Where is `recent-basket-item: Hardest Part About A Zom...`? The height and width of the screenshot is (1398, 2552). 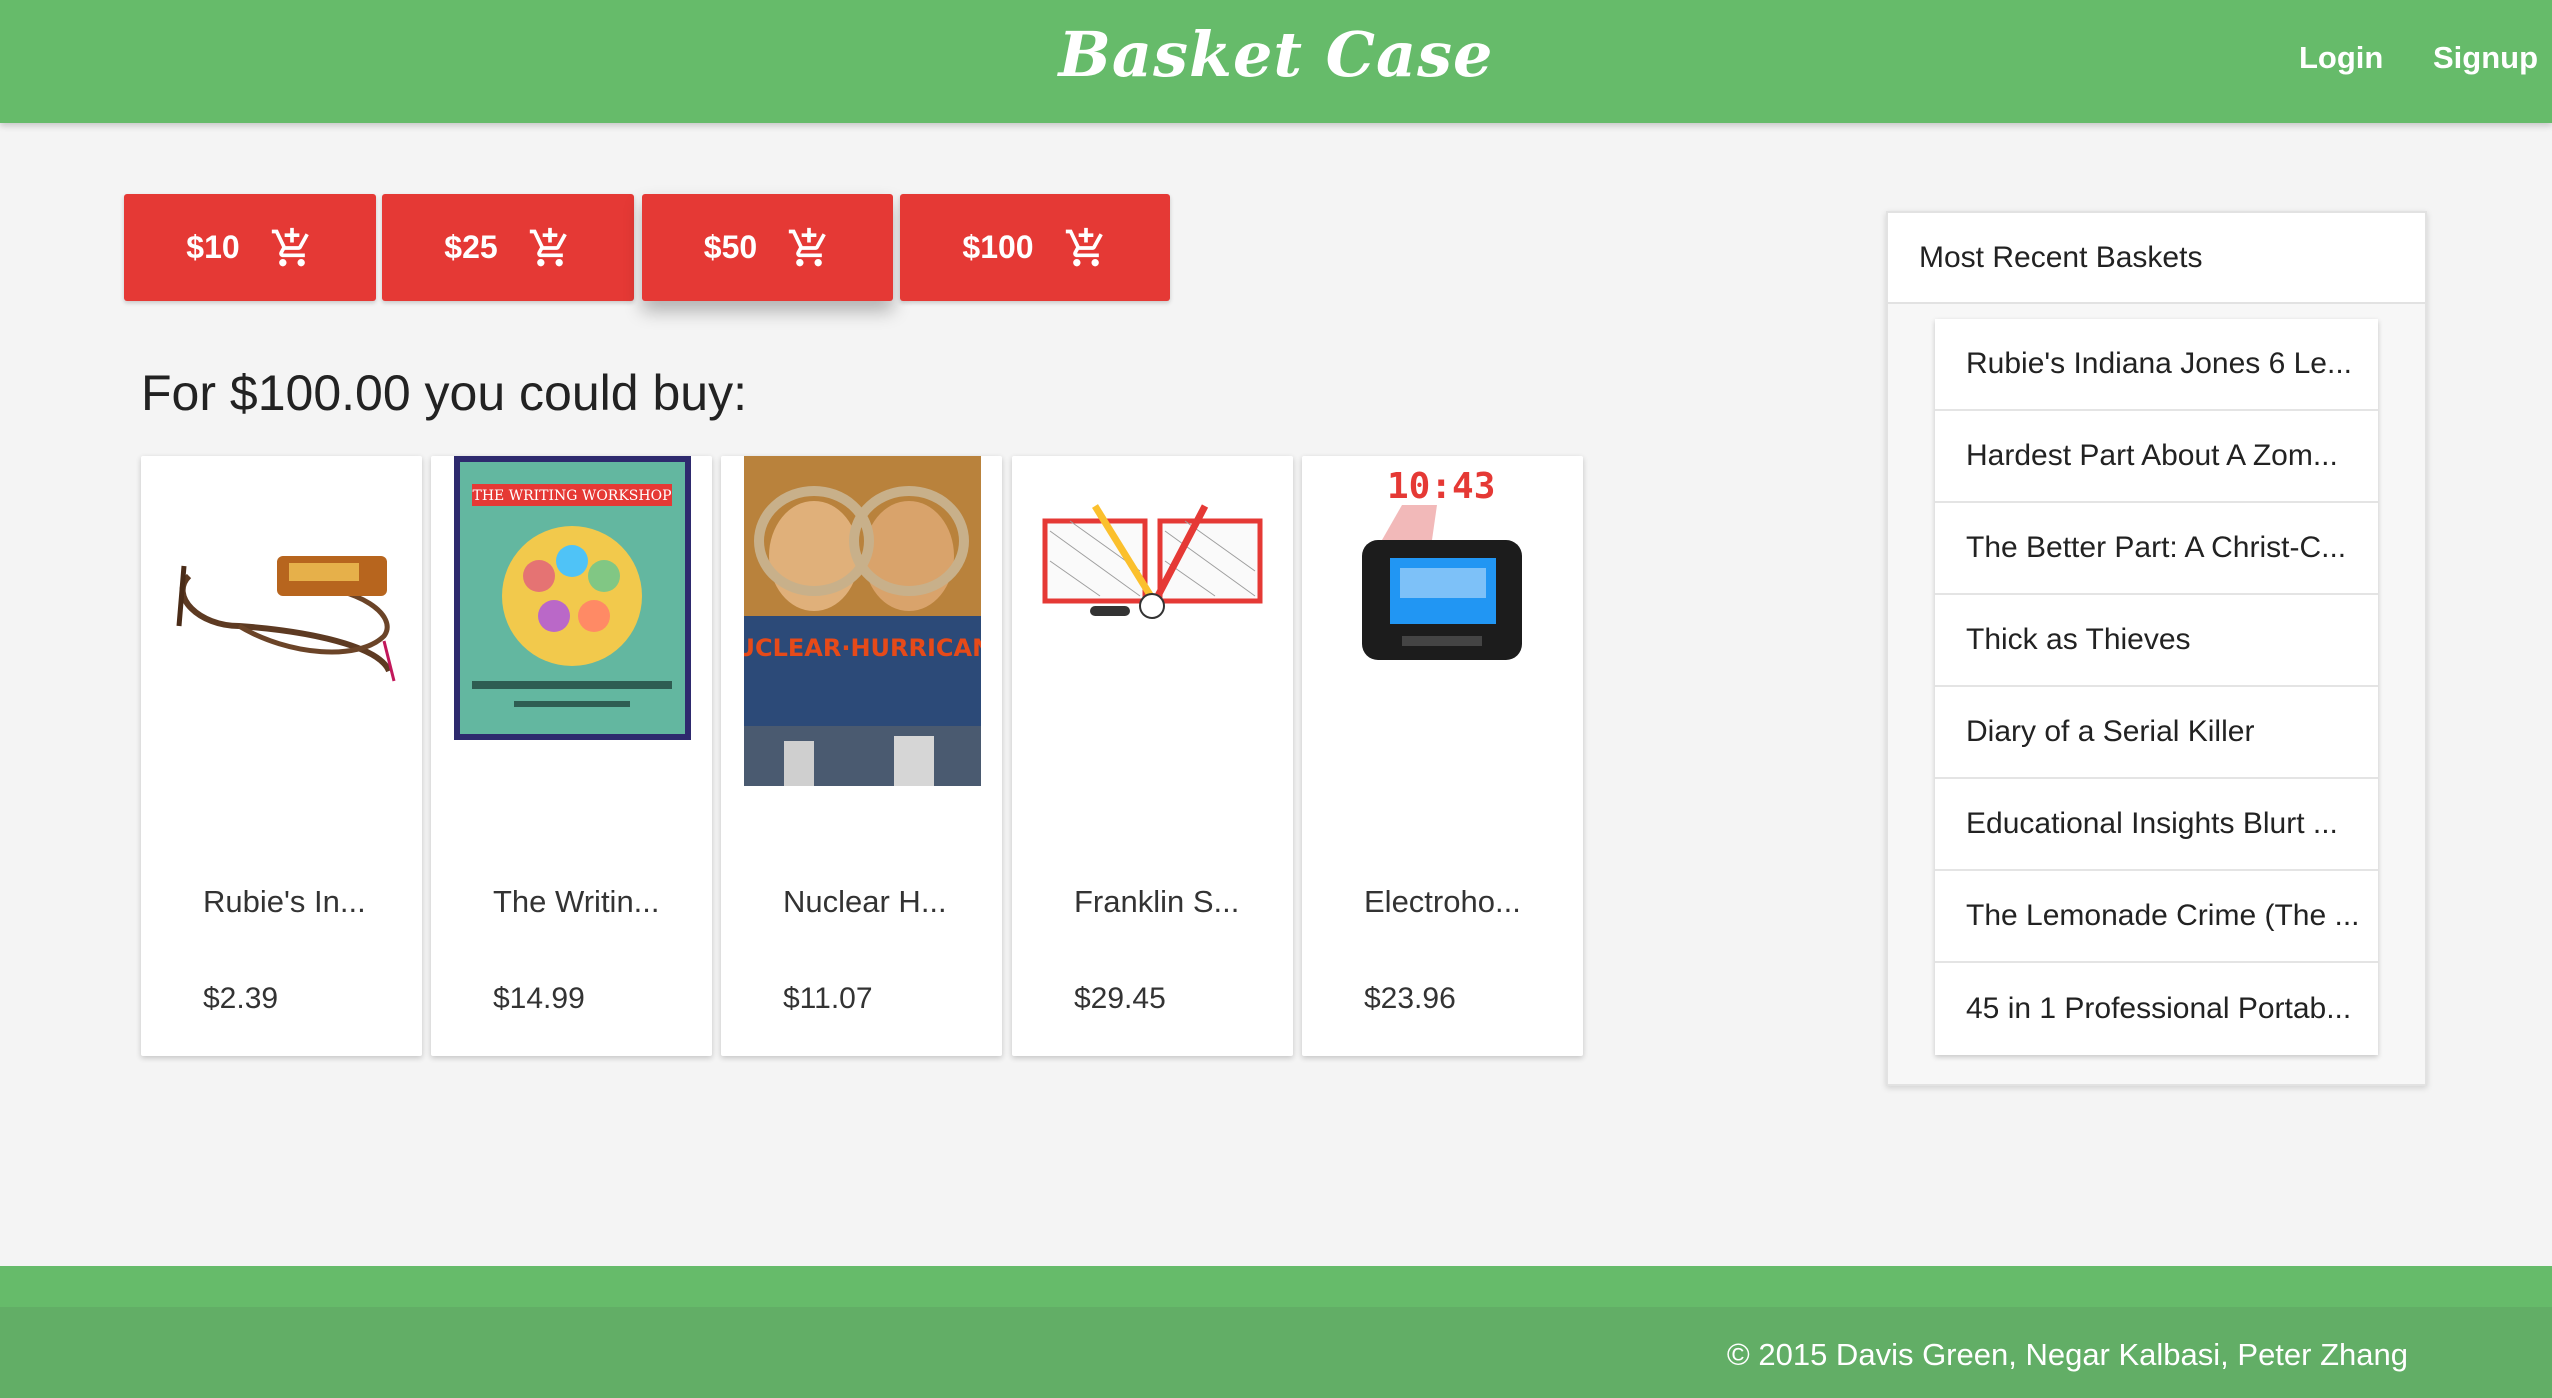
recent-basket-item: Hardest Part About A Zom... is located at coordinates (2156, 457).